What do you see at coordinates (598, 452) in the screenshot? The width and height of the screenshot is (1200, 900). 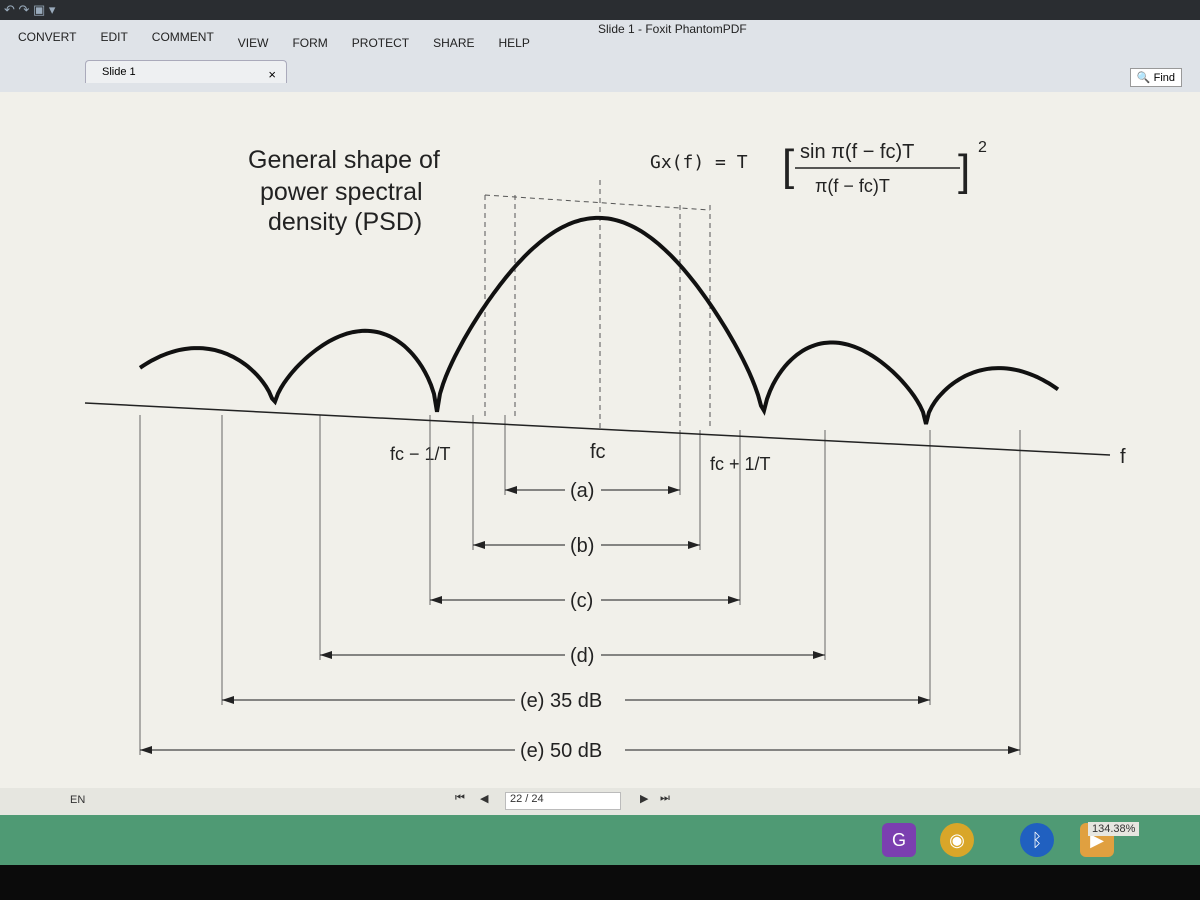 I see `tick-fc: fc` at bounding box center [598, 452].